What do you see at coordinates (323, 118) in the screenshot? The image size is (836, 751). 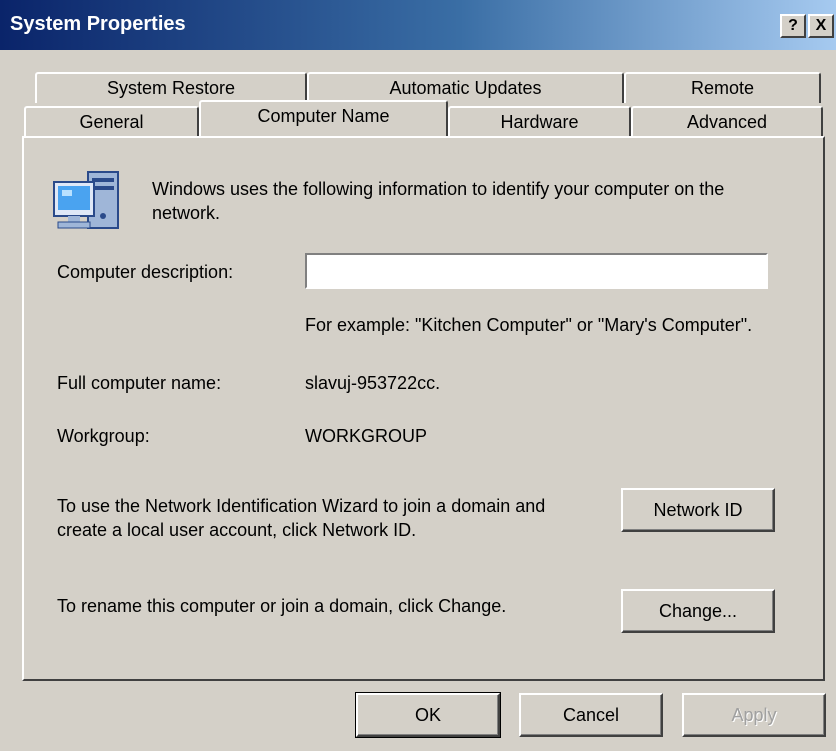 I see `tab-computer-name: Computer Name` at bounding box center [323, 118].